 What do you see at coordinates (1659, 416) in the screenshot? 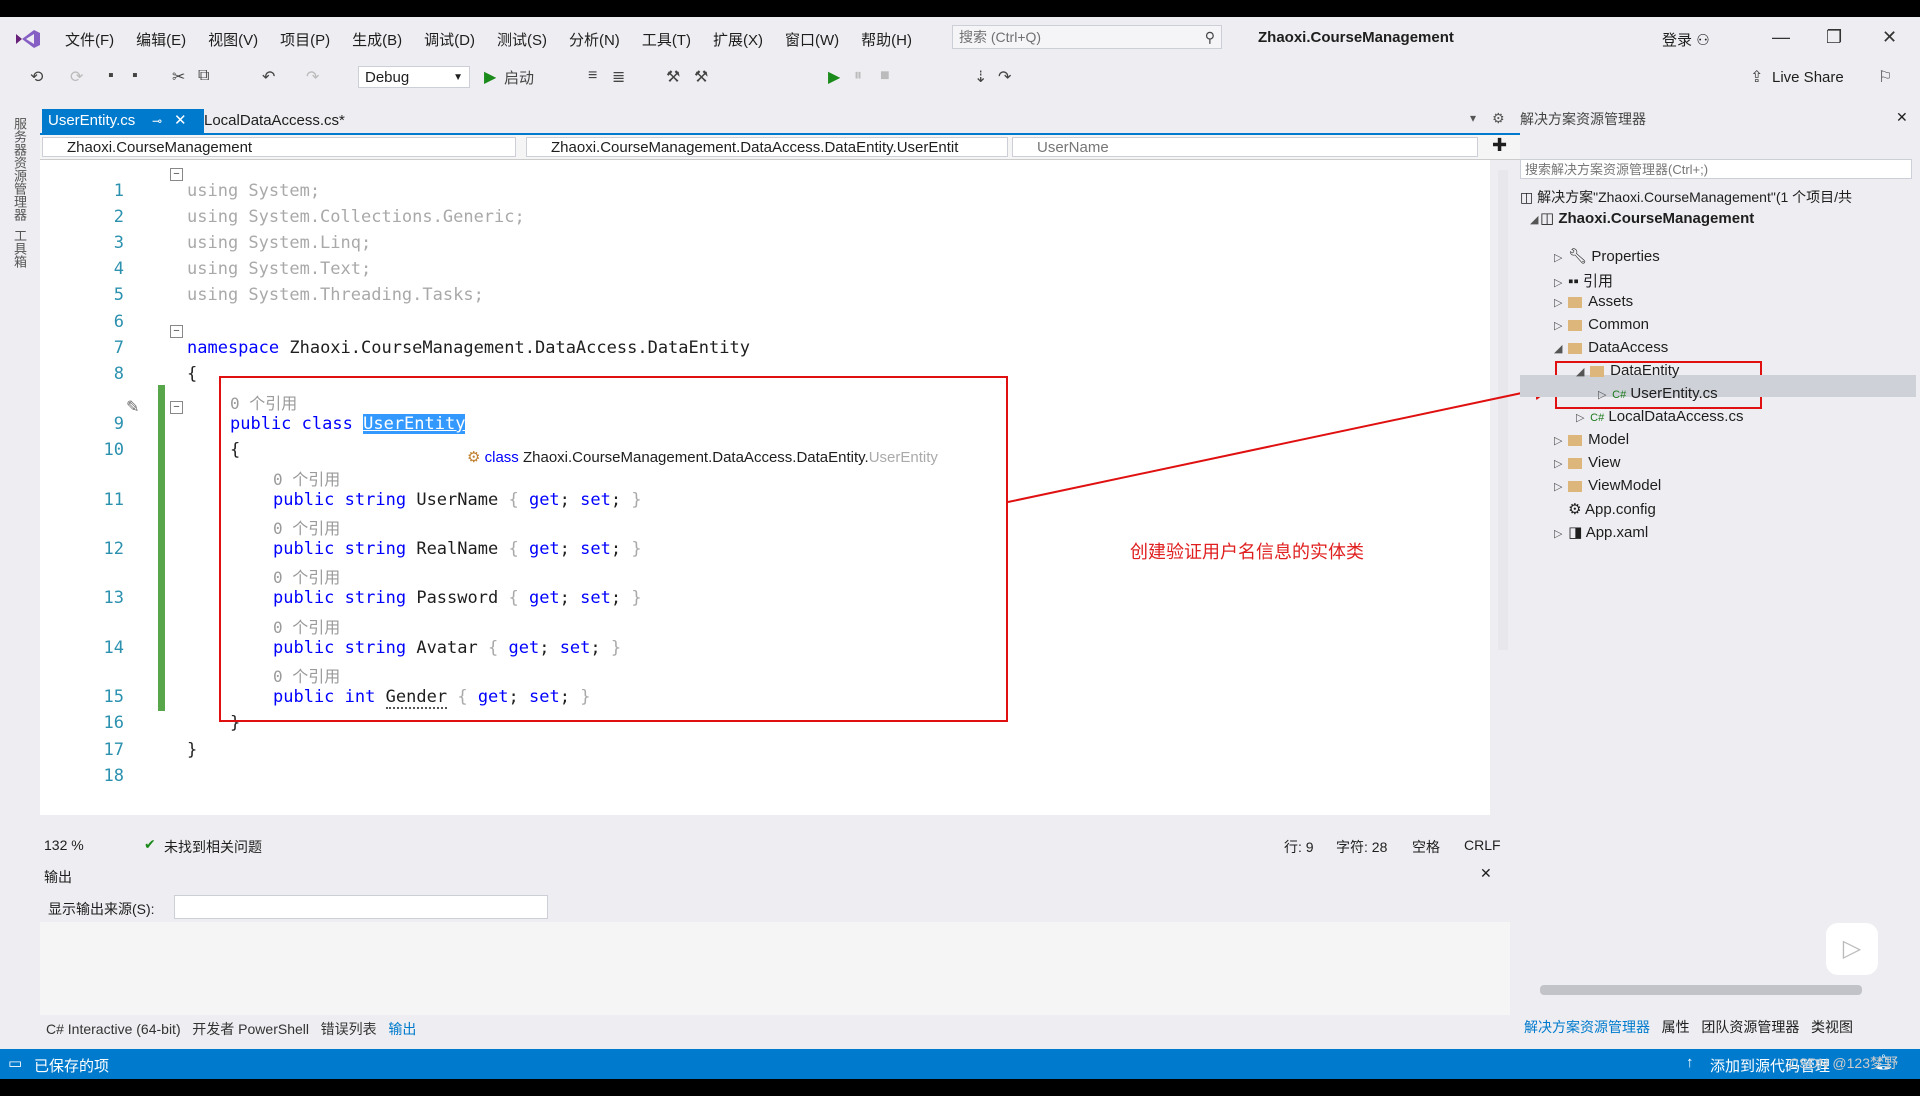
I see `tree-item-localdataaccess: ▷ C# LocalDataAccess.cs` at bounding box center [1659, 416].